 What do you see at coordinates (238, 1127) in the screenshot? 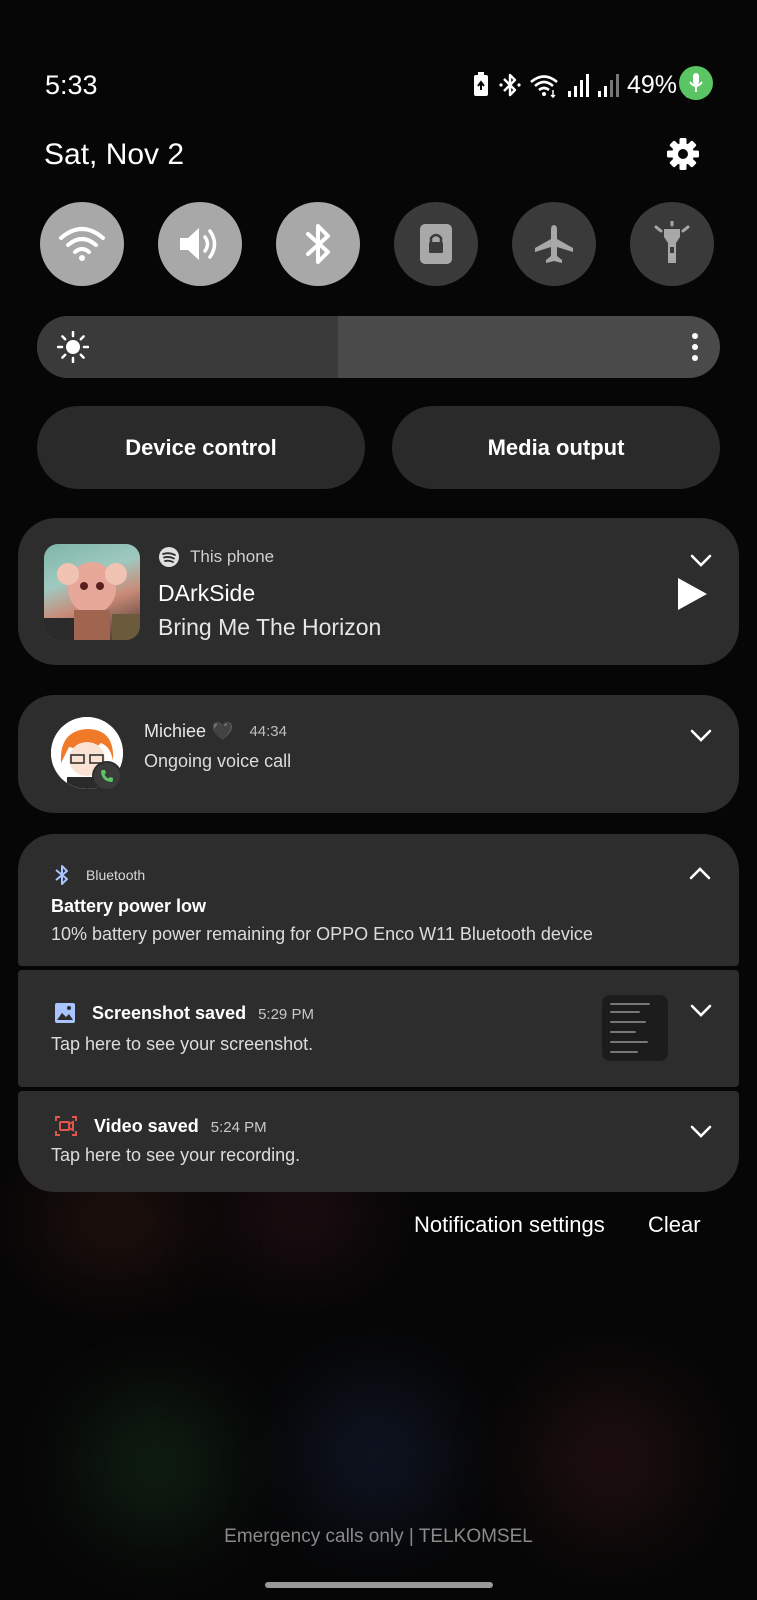
I see `notification-time: 5:24 PM` at bounding box center [238, 1127].